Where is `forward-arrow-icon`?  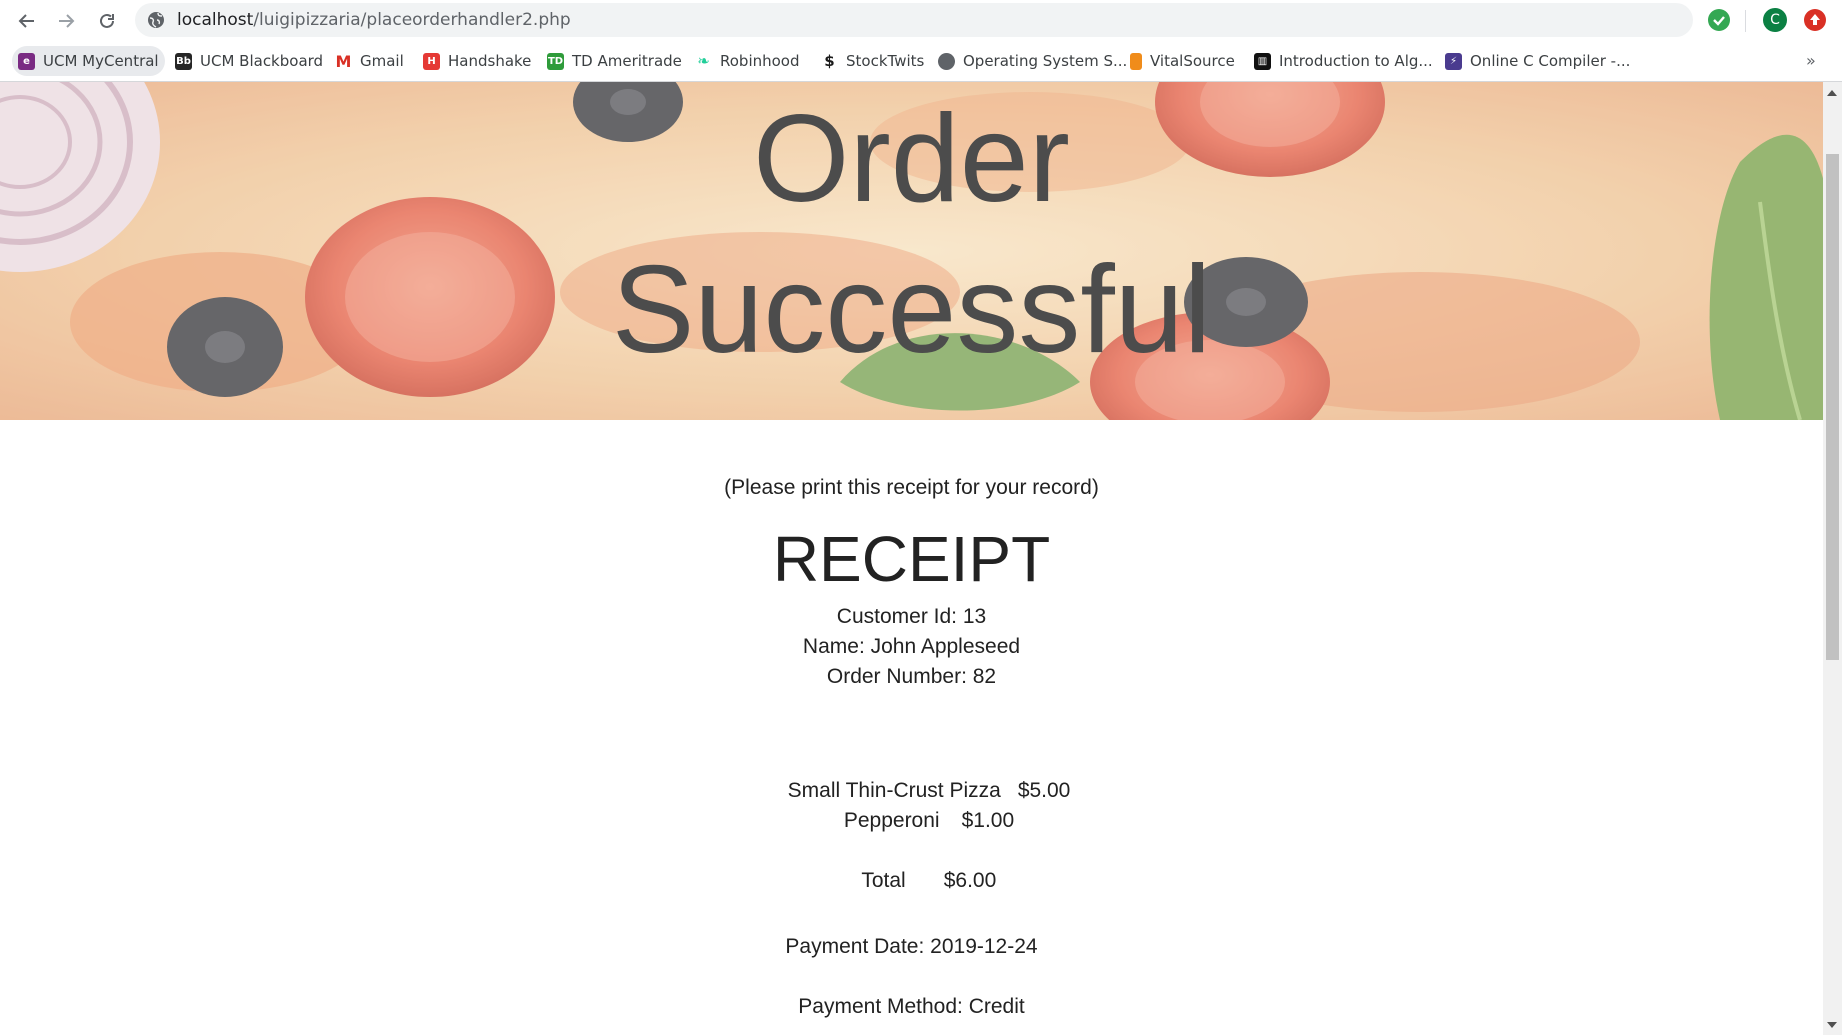
forward-arrow-icon is located at coordinates (67, 21).